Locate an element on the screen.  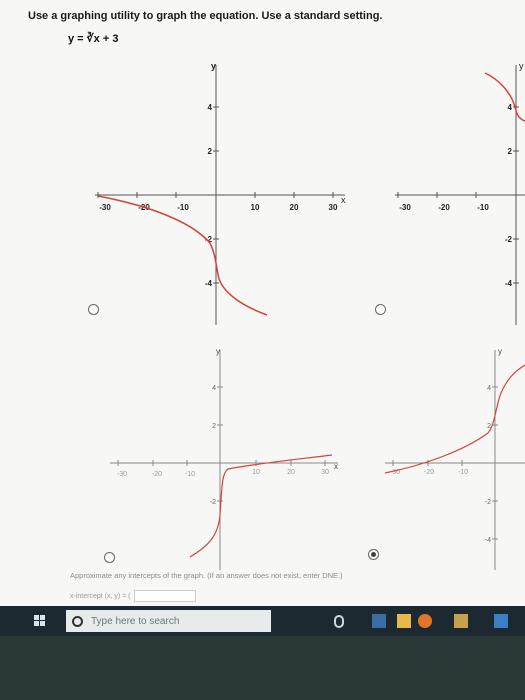
graph-option-3: y x -30 -20 -10 10 20 30 4 2 -2 is located at coordinates (224, 458).